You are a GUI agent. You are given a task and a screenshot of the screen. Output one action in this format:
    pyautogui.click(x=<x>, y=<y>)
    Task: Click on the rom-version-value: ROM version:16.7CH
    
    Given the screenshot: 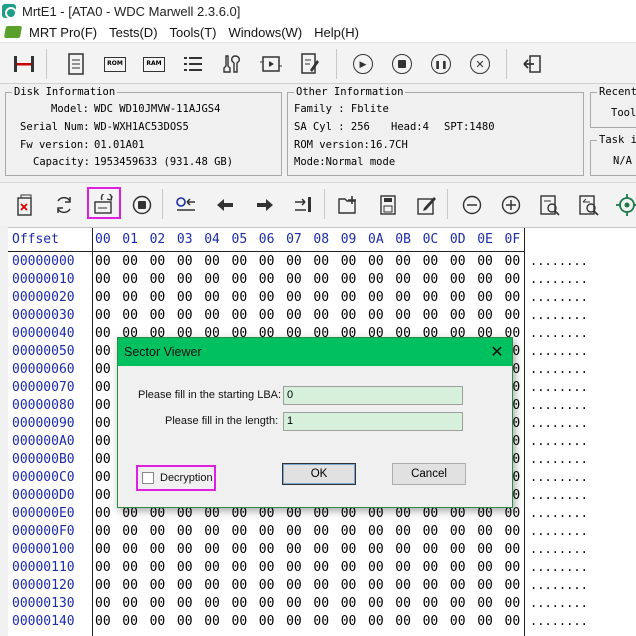 What is the action you would take?
    pyautogui.click(x=351, y=145)
    